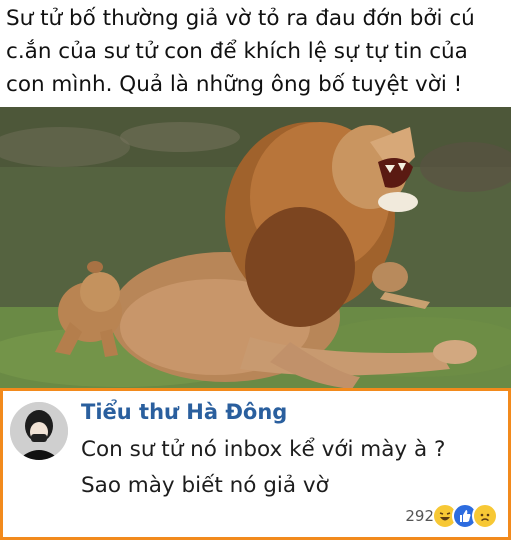  I want to click on comment-line: Con sư tử nó inbox kể với mày à ?, so click(263, 449).